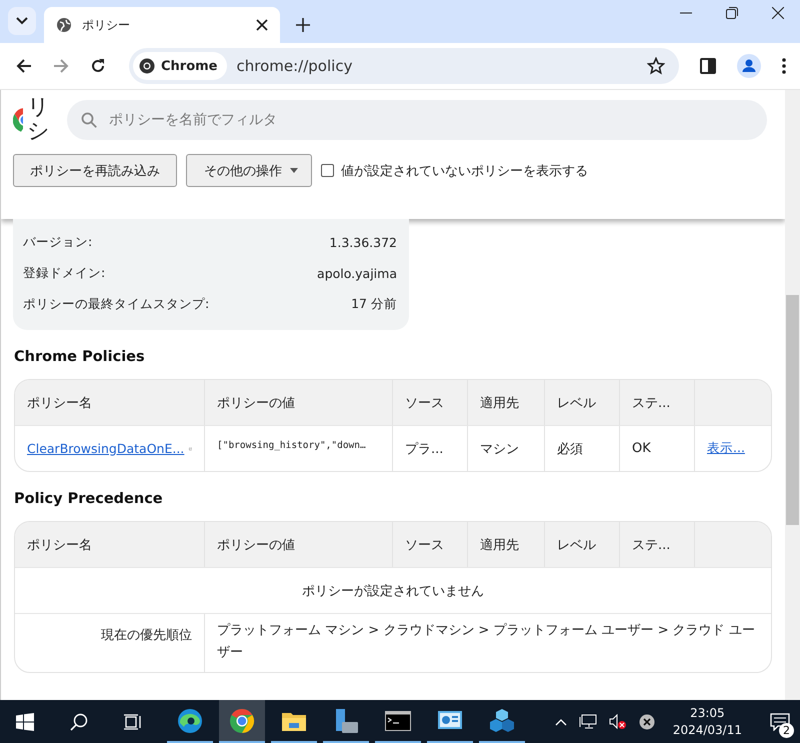  I want to click on info-value: apolo.yajima, so click(357, 273).